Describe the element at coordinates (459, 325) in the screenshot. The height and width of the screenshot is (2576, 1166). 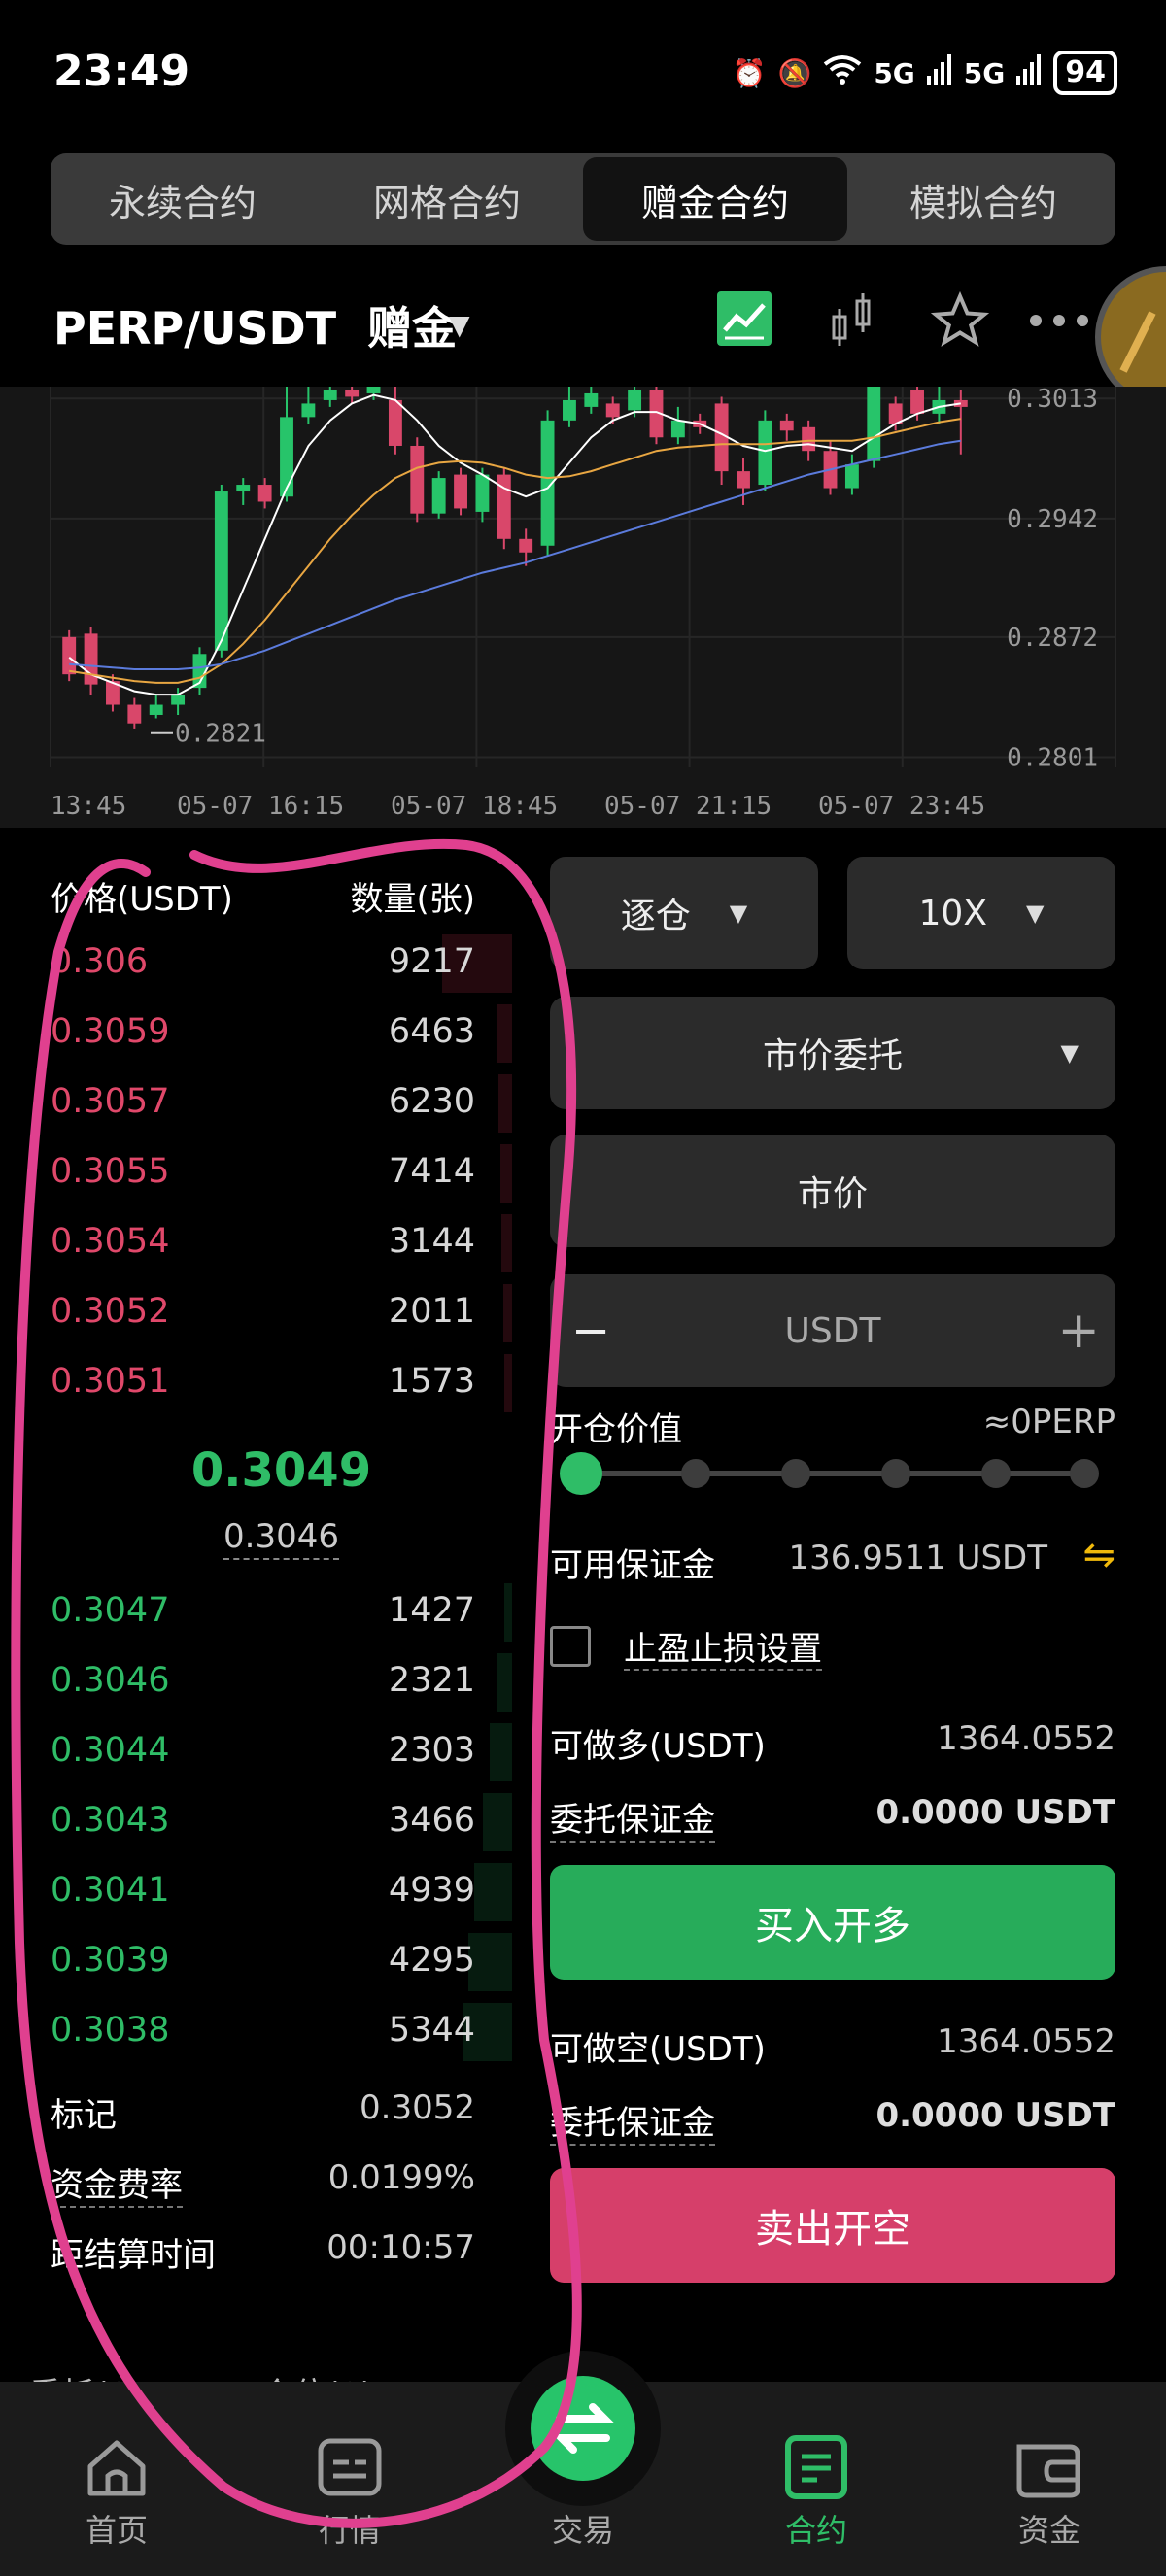
I see `pair-dropdown-icon: ▼` at that location.